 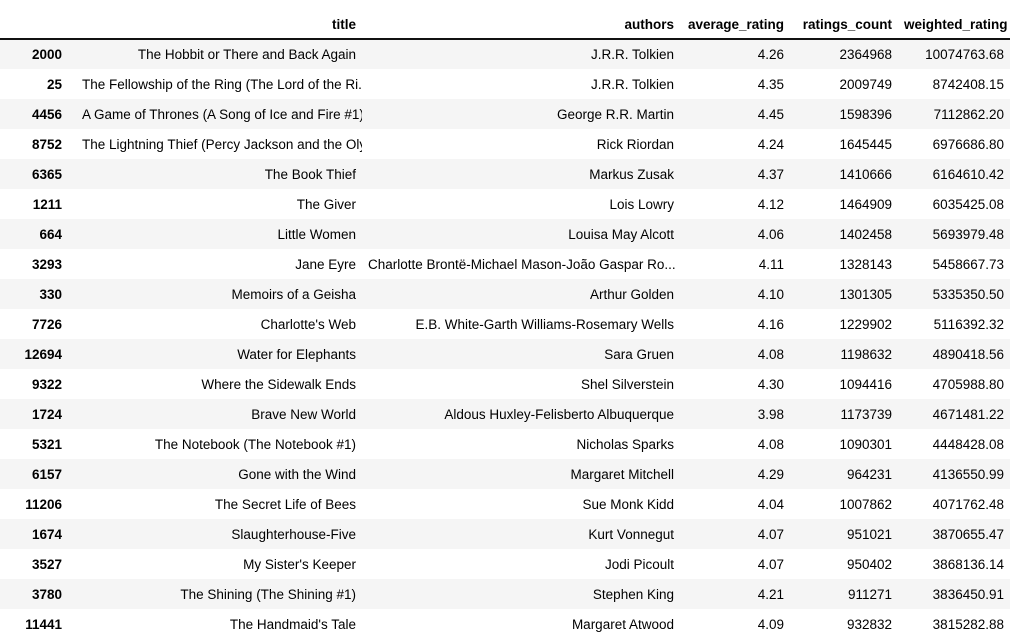 I want to click on column-header-authors: authors, so click(x=521, y=19).